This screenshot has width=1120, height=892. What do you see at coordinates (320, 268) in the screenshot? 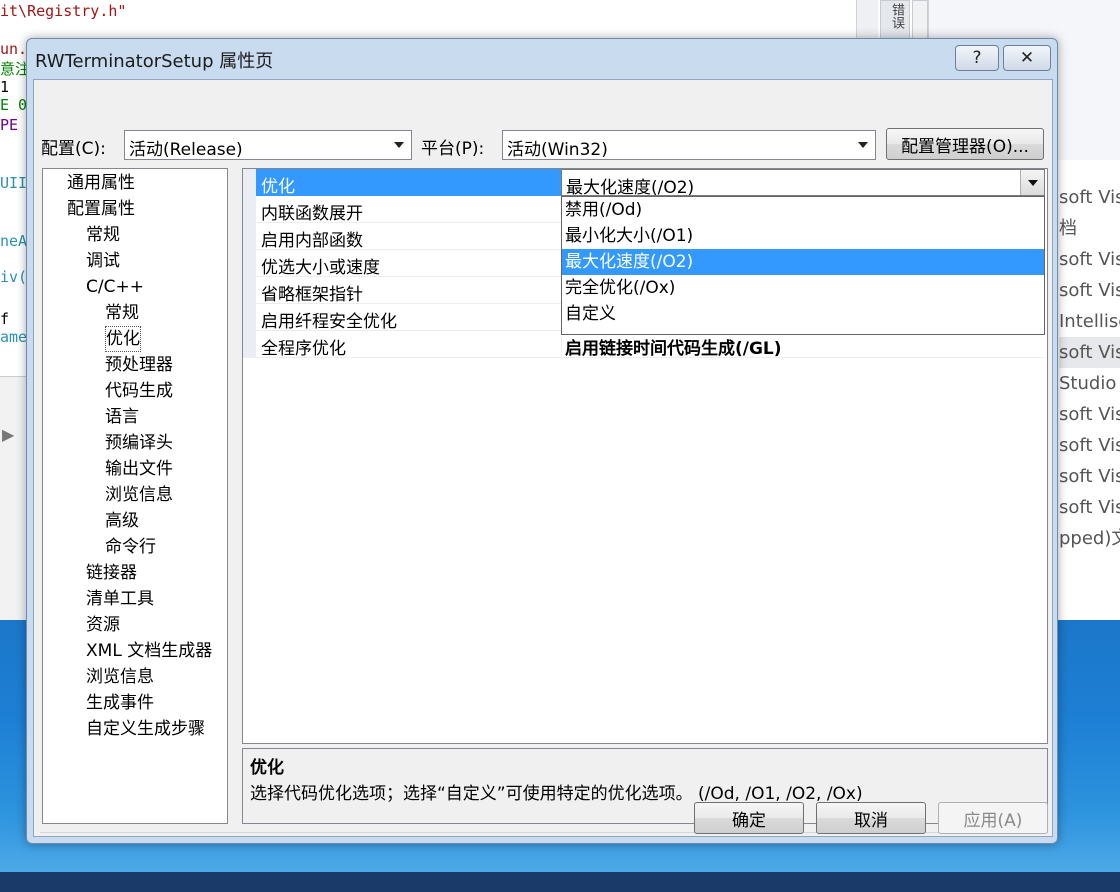
I see `property-name: 优选大小或速度` at bounding box center [320, 268].